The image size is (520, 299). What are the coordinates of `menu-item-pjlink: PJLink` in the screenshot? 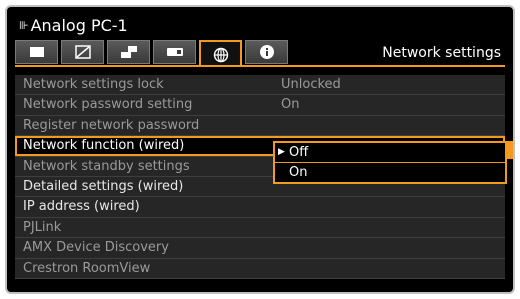 It's located at (260, 228).